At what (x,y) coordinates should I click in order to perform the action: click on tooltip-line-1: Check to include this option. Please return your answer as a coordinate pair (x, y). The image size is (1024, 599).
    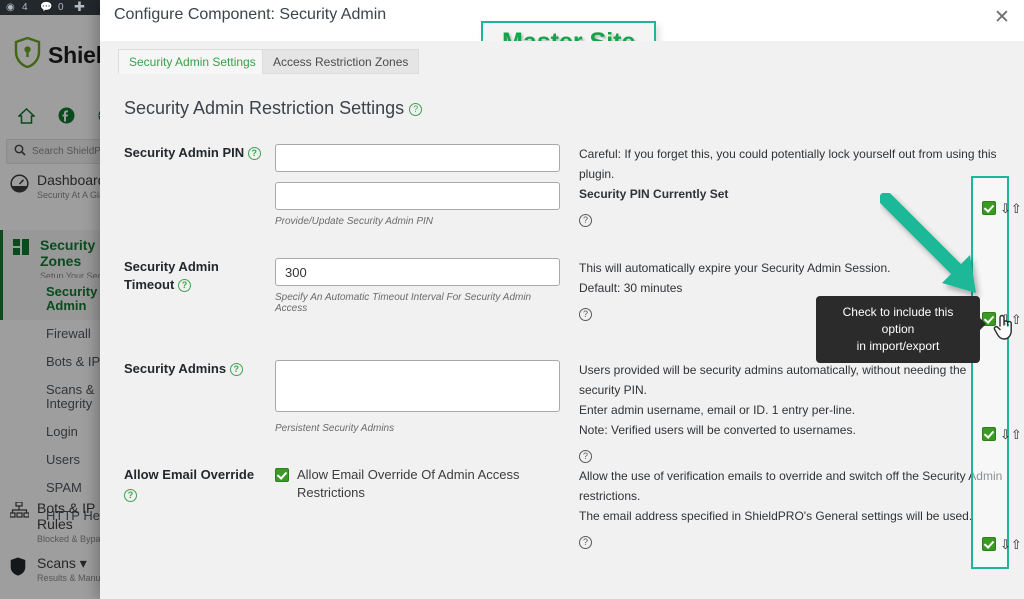
    Looking at the image, I should click on (898, 320).